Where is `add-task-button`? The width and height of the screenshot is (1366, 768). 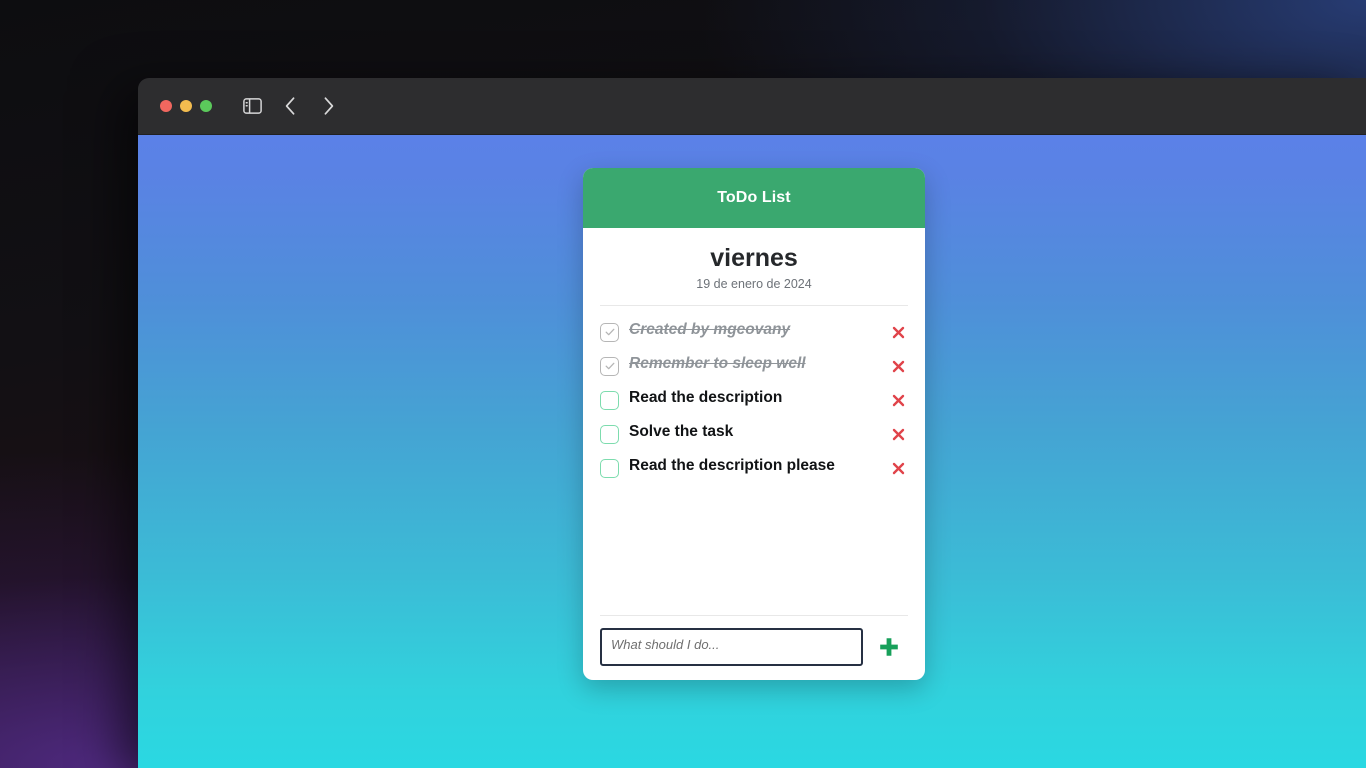
add-task-button is located at coordinates (889, 647).